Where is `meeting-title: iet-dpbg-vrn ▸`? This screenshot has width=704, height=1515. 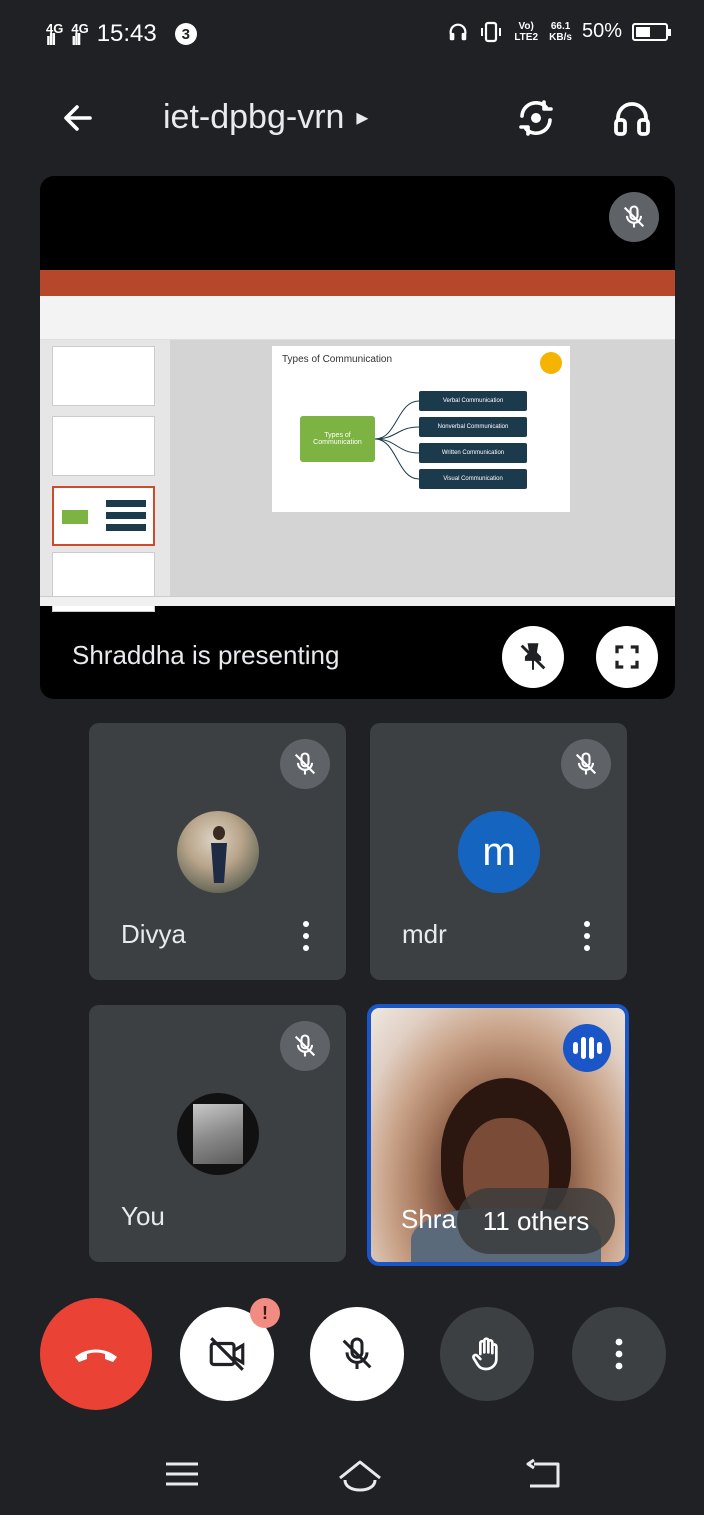 meeting-title: iet-dpbg-vrn ▸ is located at coordinates (265, 117).